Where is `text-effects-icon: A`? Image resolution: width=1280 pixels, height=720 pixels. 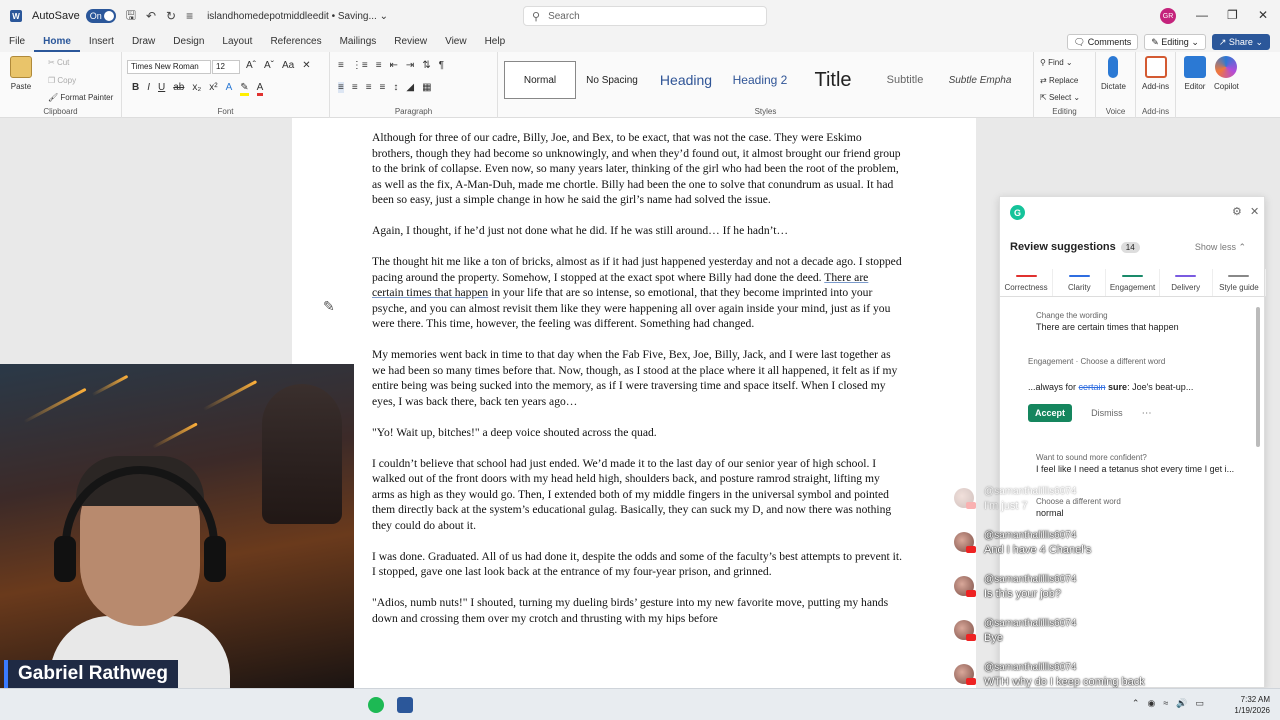 text-effects-icon: A is located at coordinates (229, 89).